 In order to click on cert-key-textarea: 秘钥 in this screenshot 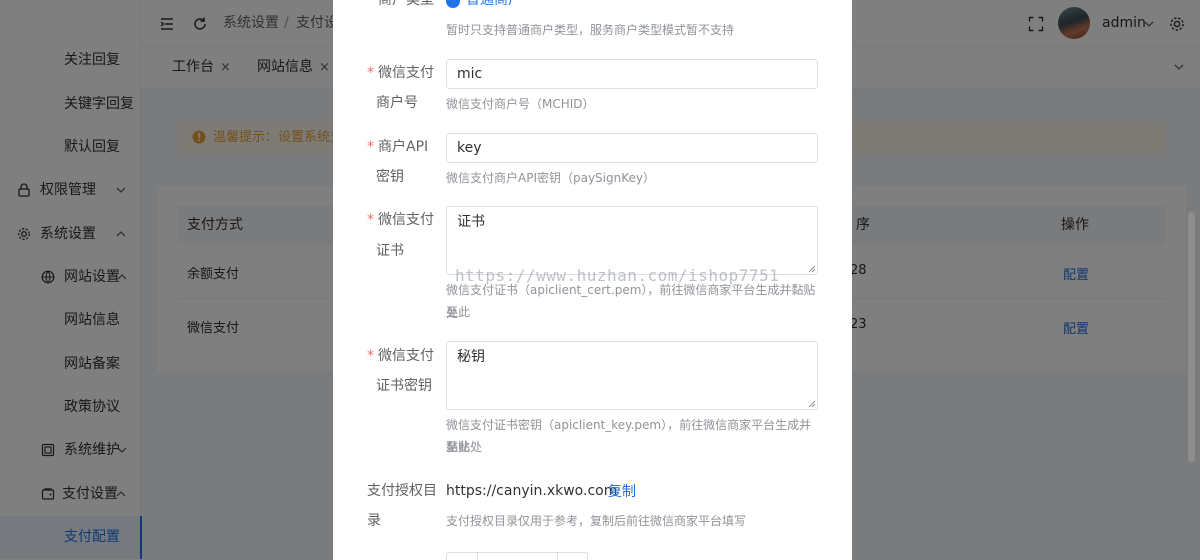, I will do `click(632, 375)`.